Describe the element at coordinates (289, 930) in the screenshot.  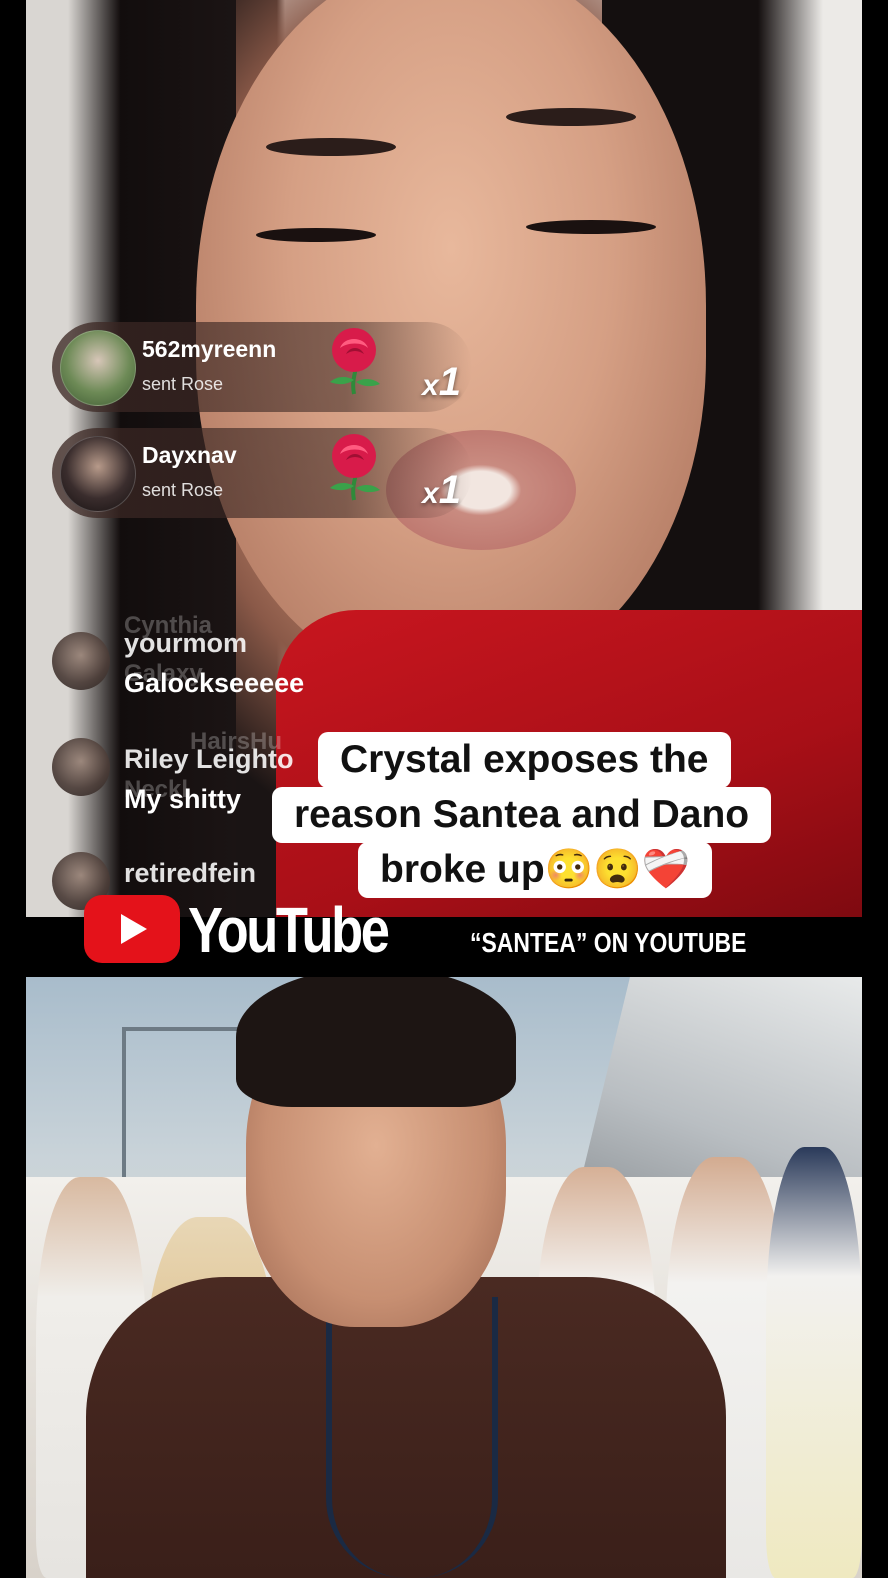
I see `youtube-wordmark: YouTube` at that location.